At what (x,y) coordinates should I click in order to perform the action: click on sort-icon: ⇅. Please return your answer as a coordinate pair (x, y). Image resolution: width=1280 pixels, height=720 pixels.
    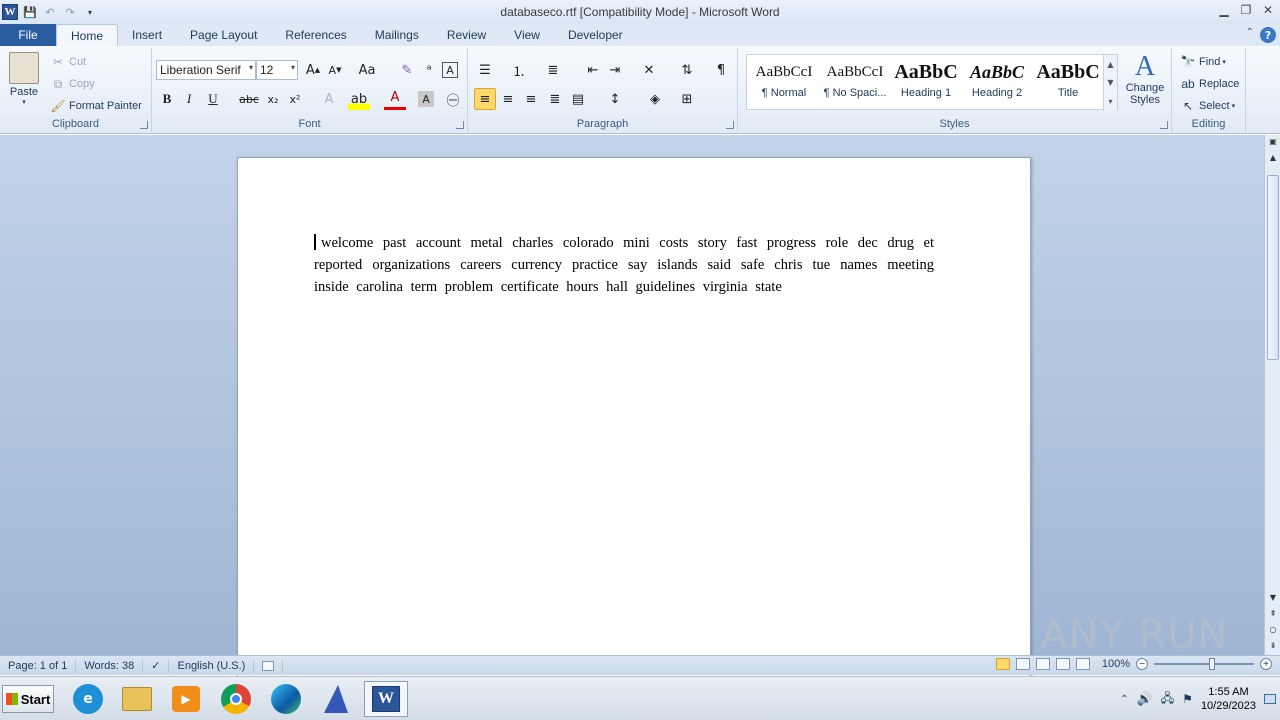
    Looking at the image, I should click on (687, 70).